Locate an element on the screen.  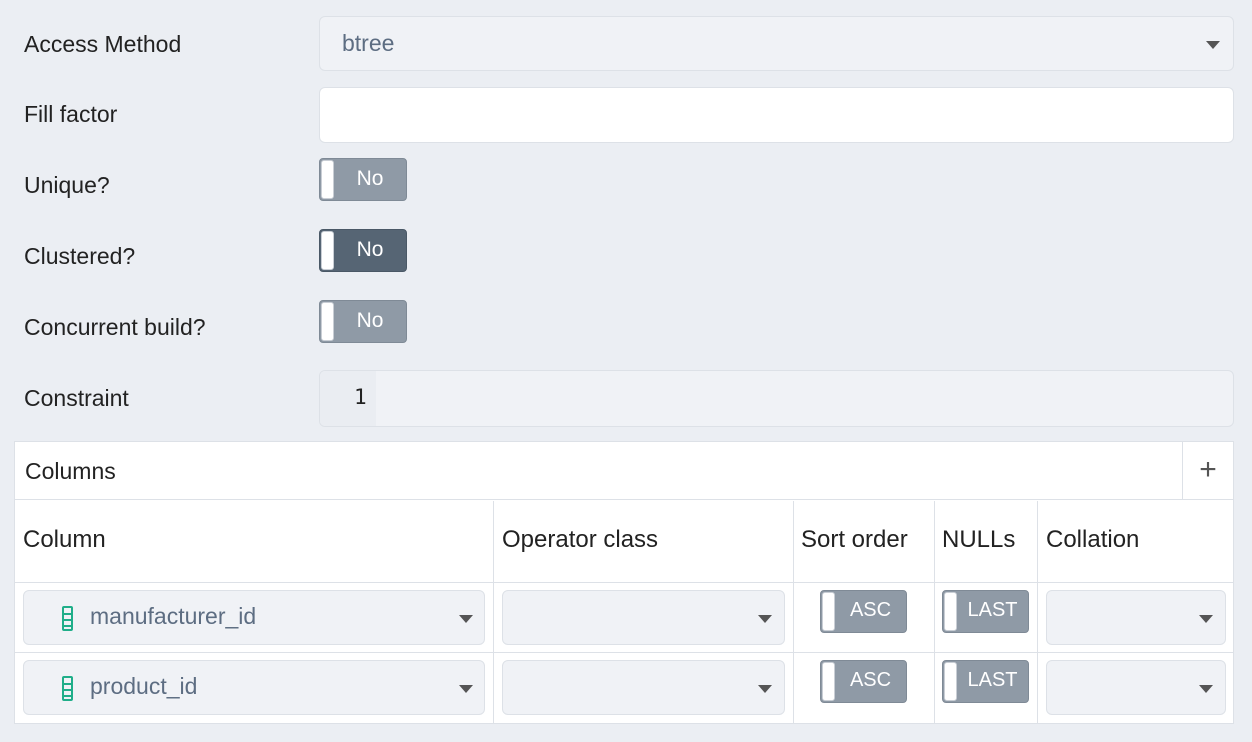
unique-toggle: No is located at coordinates (363, 179).